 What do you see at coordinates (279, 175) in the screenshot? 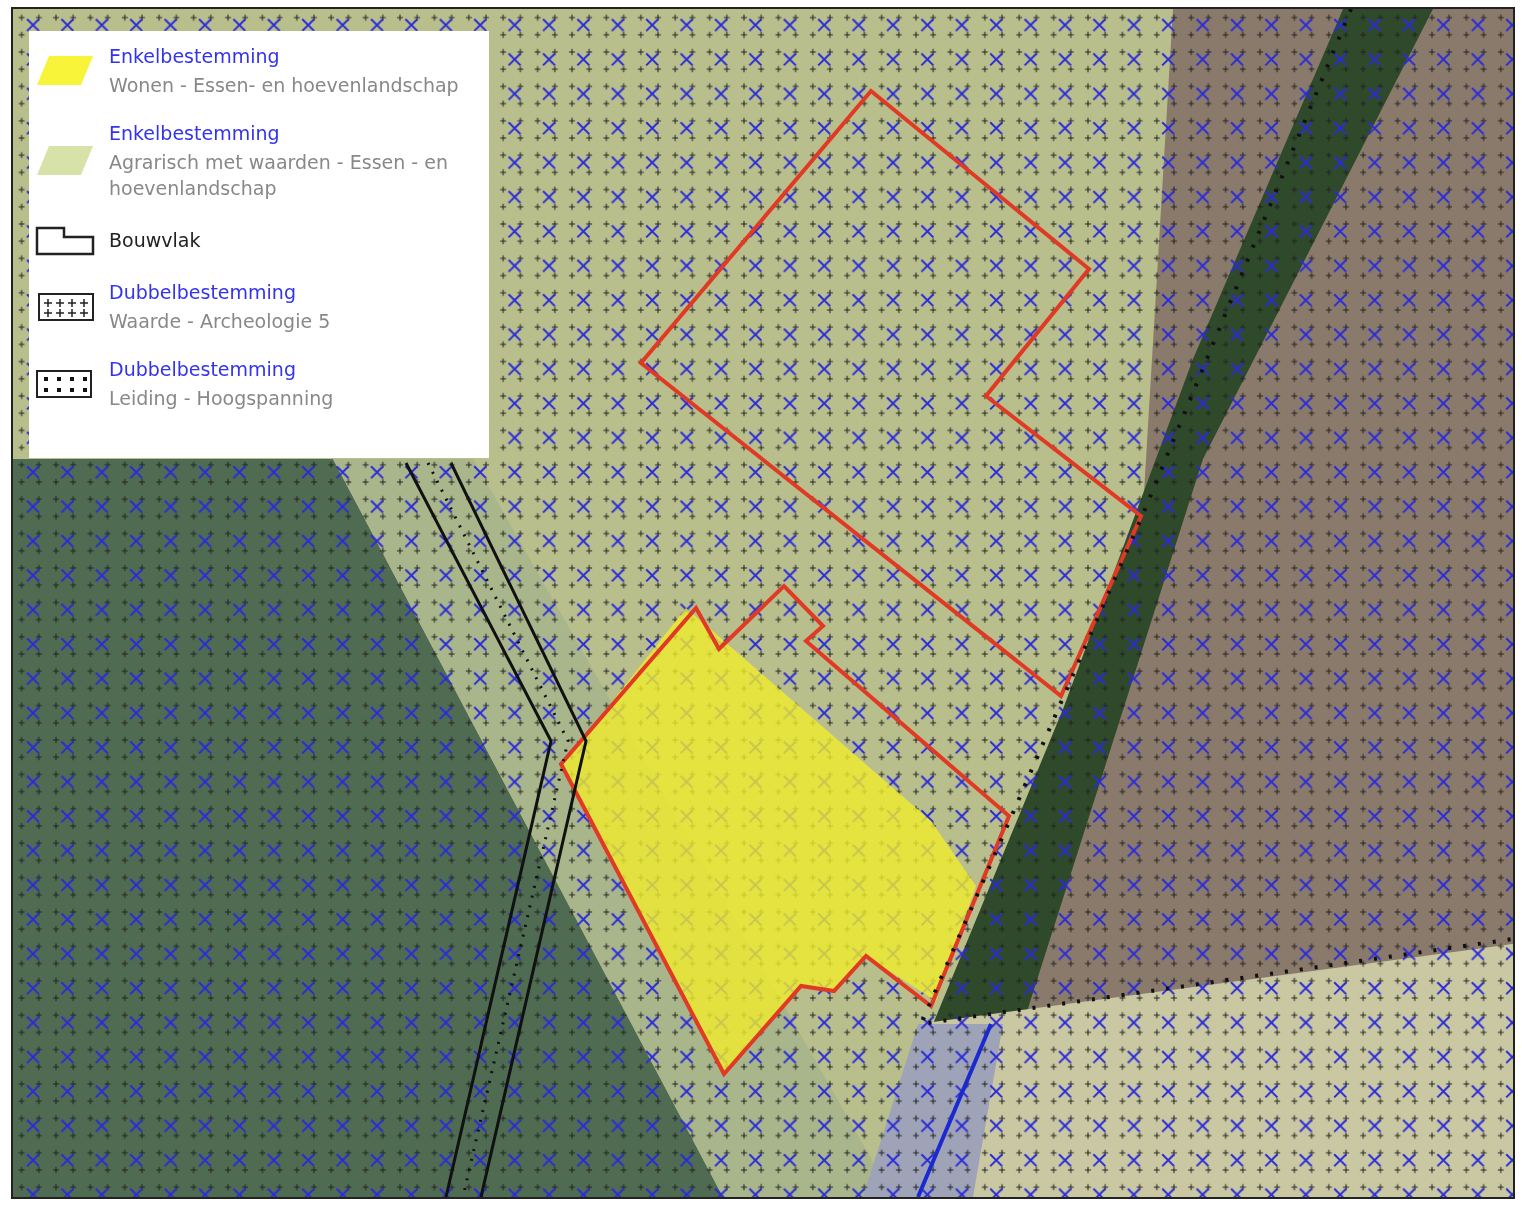
I see `legend-description: Agrarisch met waarden - Essen - en hoevenlandschap` at bounding box center [279, 175].